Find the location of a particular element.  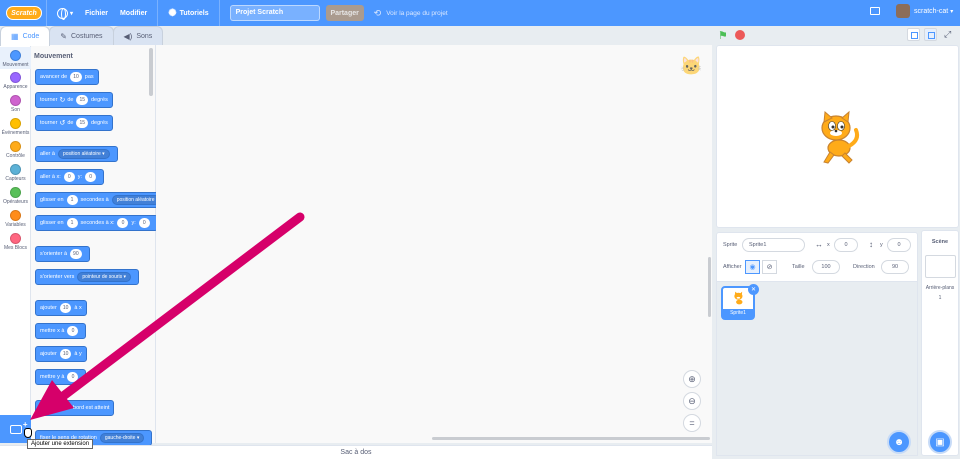

green-flag-icon: ⚑ is located at coordinates (723, 35).